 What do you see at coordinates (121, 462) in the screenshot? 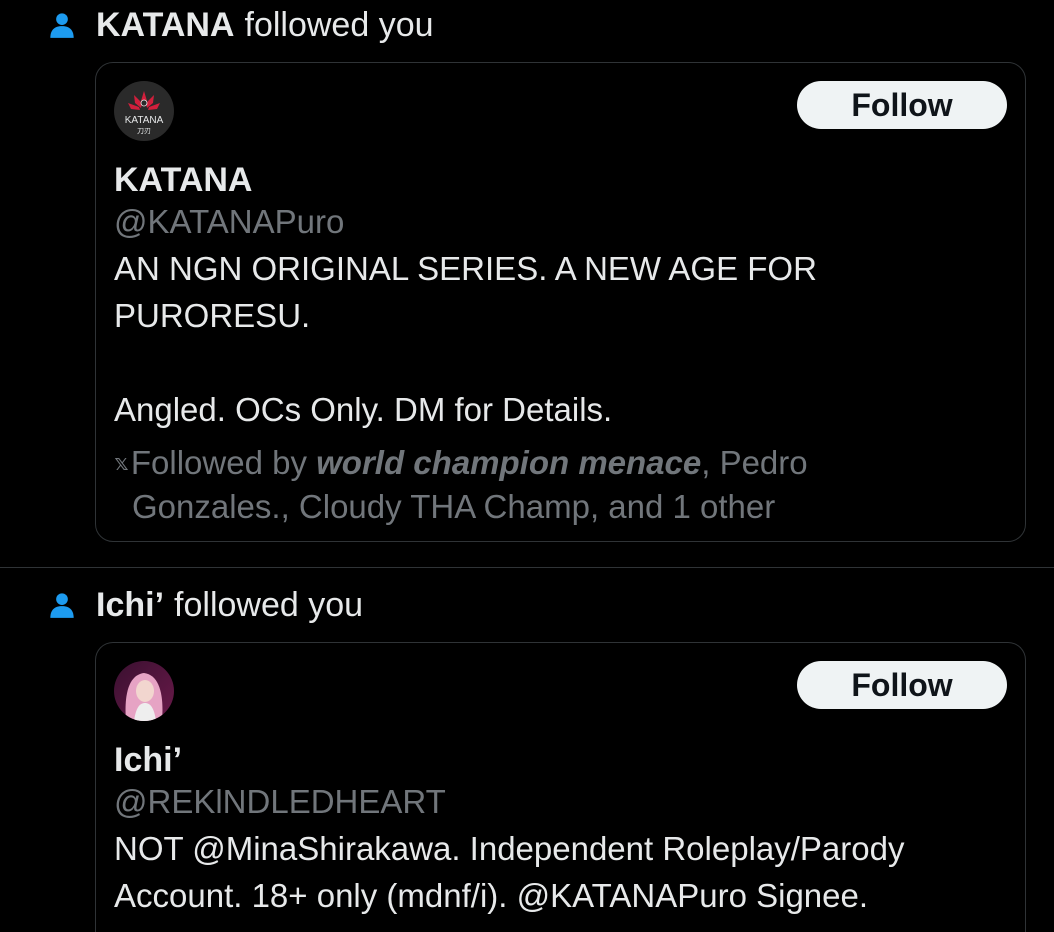
I see `x-logo-icon: 𝕩` at bounding box center [121, 462].